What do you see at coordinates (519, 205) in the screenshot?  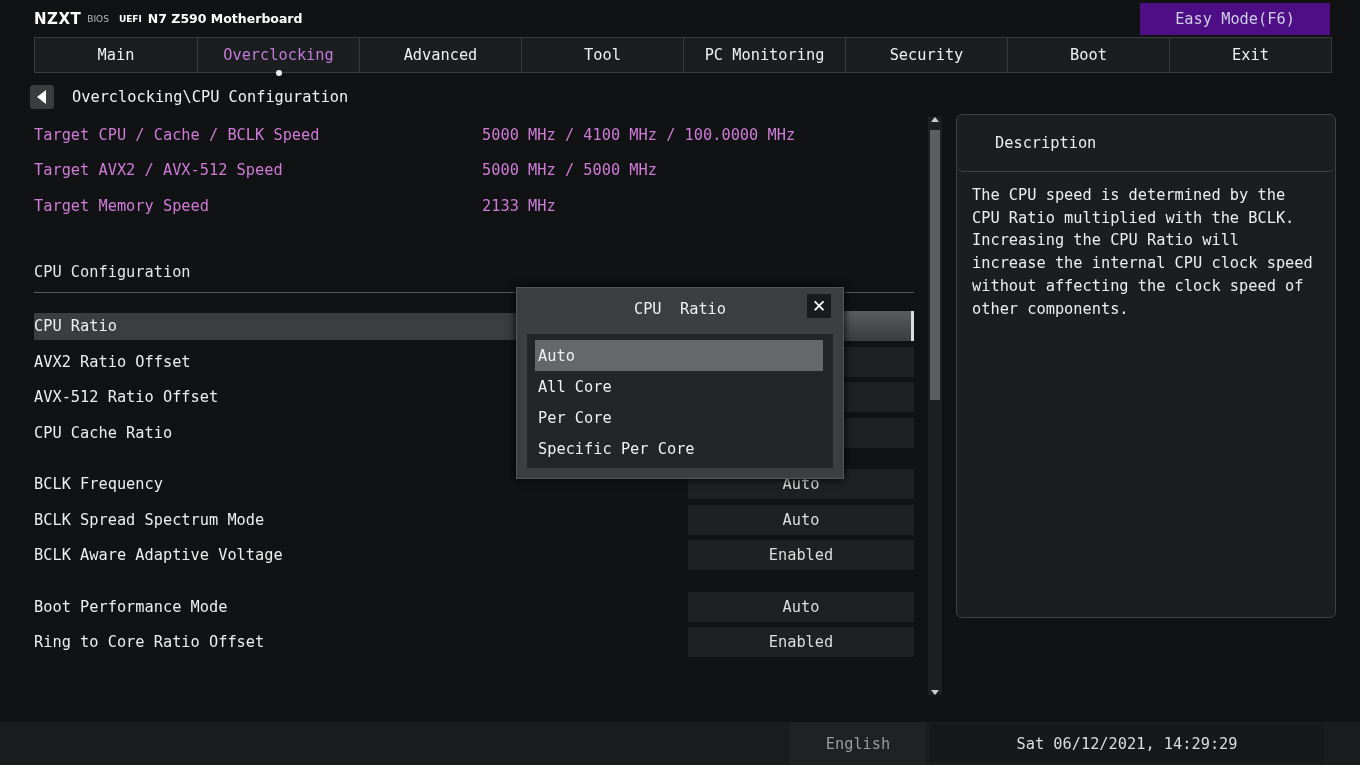 I see `info-value: 2133 MHz` at bounding box center [519, 205].